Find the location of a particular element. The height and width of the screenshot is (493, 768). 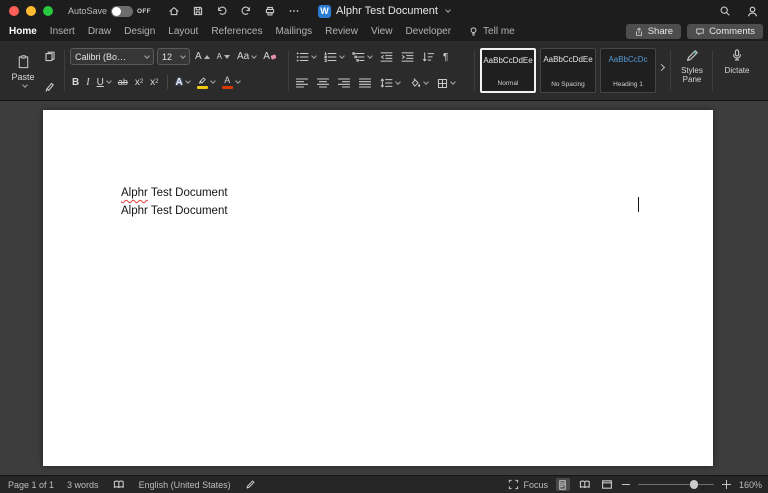

tab-mailings: Mailings is located at coordinates (293, 31).